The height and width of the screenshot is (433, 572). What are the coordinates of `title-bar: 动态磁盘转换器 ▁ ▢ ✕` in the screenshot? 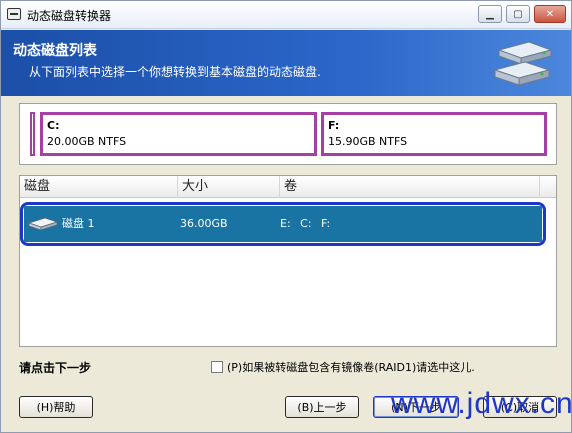 It's located at (286, 15).